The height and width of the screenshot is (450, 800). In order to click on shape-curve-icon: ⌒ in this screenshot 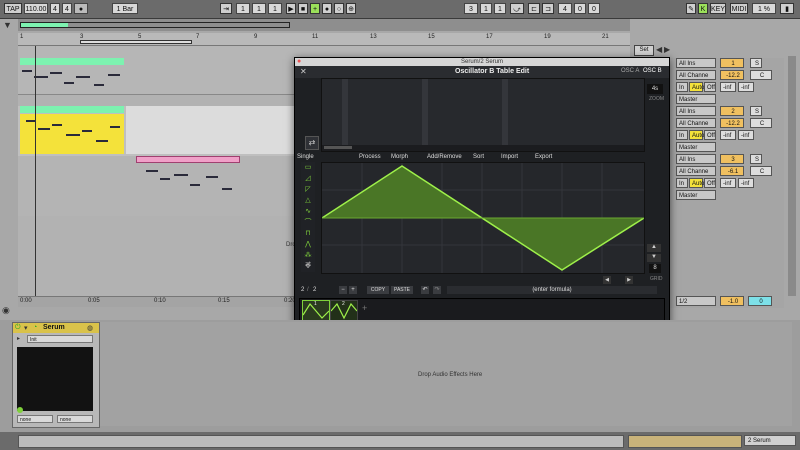, I will do `click(308, 222)`.